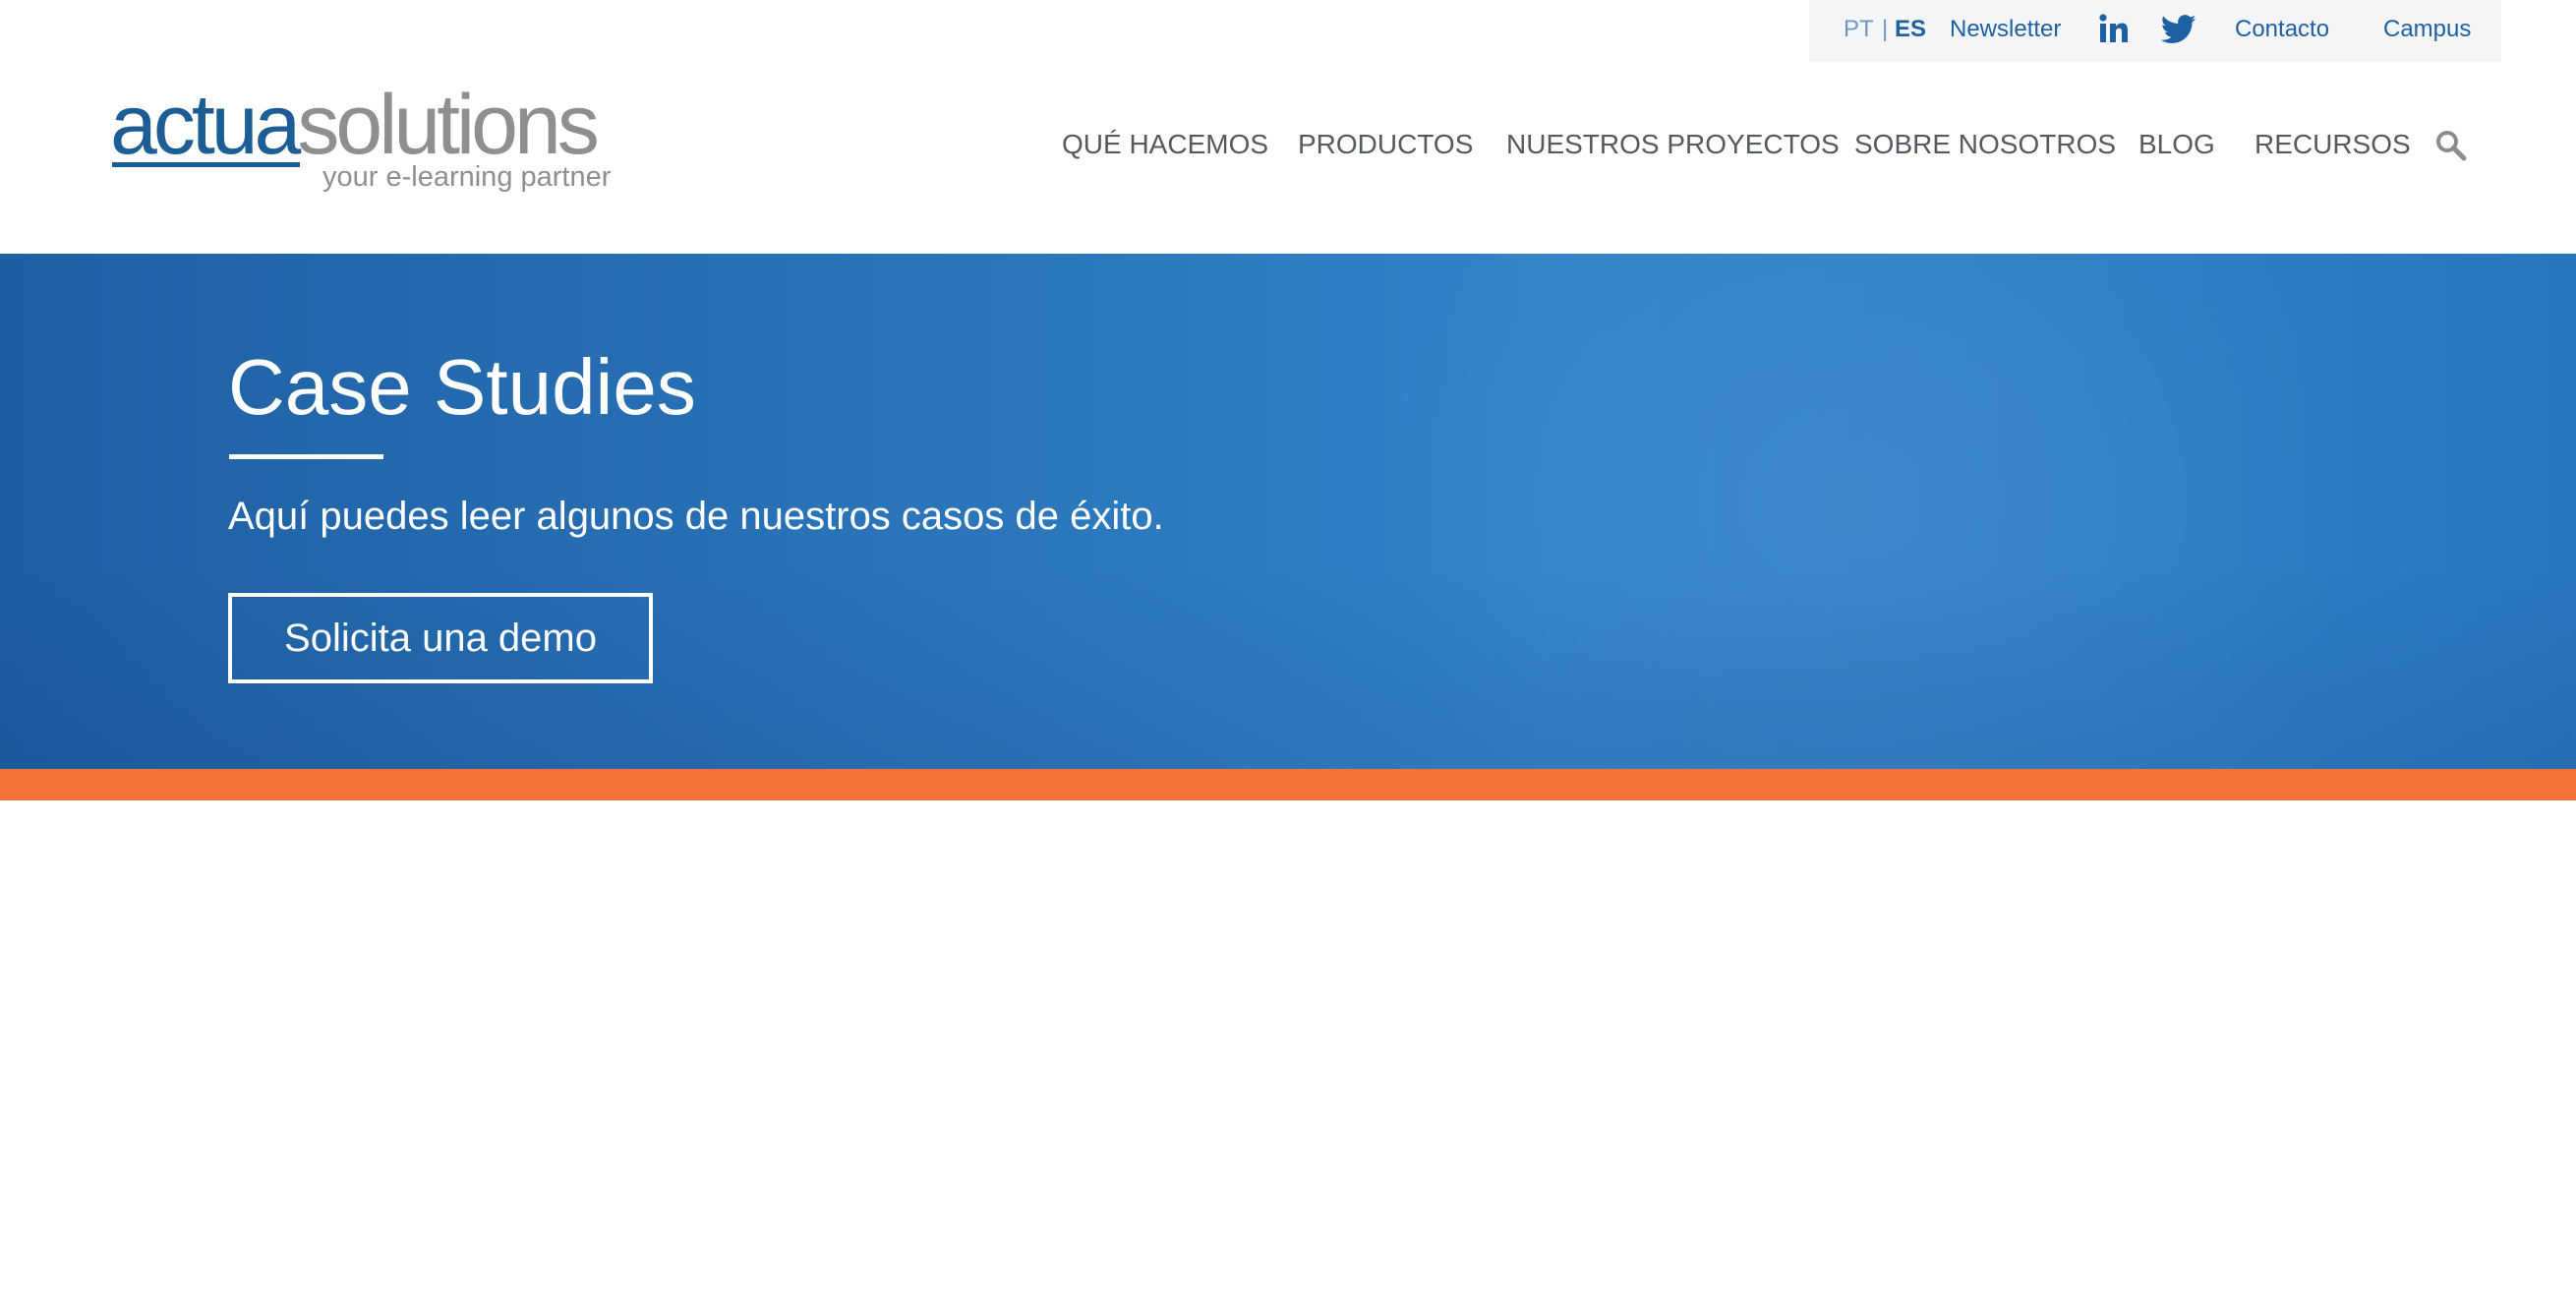 The height and width of the screenshot is (1294, 2576). Describe the element at coordinates (1910, 29) in the screenshot. I see `language-es-link: ES` at that location.